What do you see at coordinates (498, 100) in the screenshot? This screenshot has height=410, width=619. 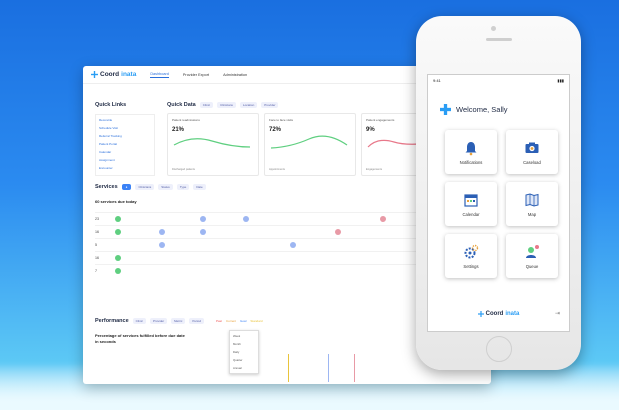 I see `welcome-header: Welcome, Sally` at bounding box center [498, 100].